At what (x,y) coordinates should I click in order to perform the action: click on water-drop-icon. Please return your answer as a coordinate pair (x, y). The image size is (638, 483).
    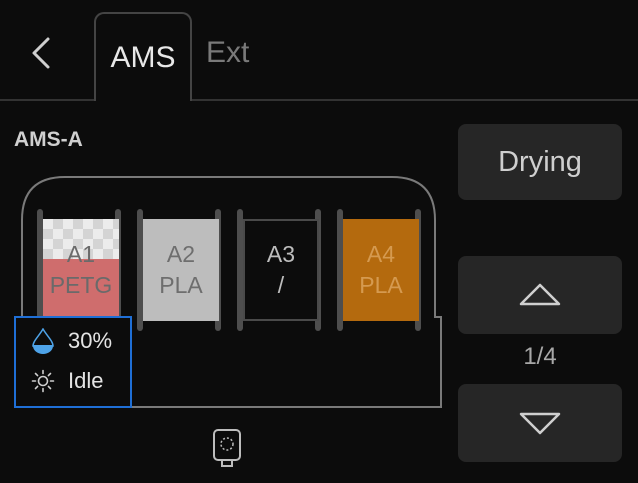
    Looking at the image, I should click on (43, 341).